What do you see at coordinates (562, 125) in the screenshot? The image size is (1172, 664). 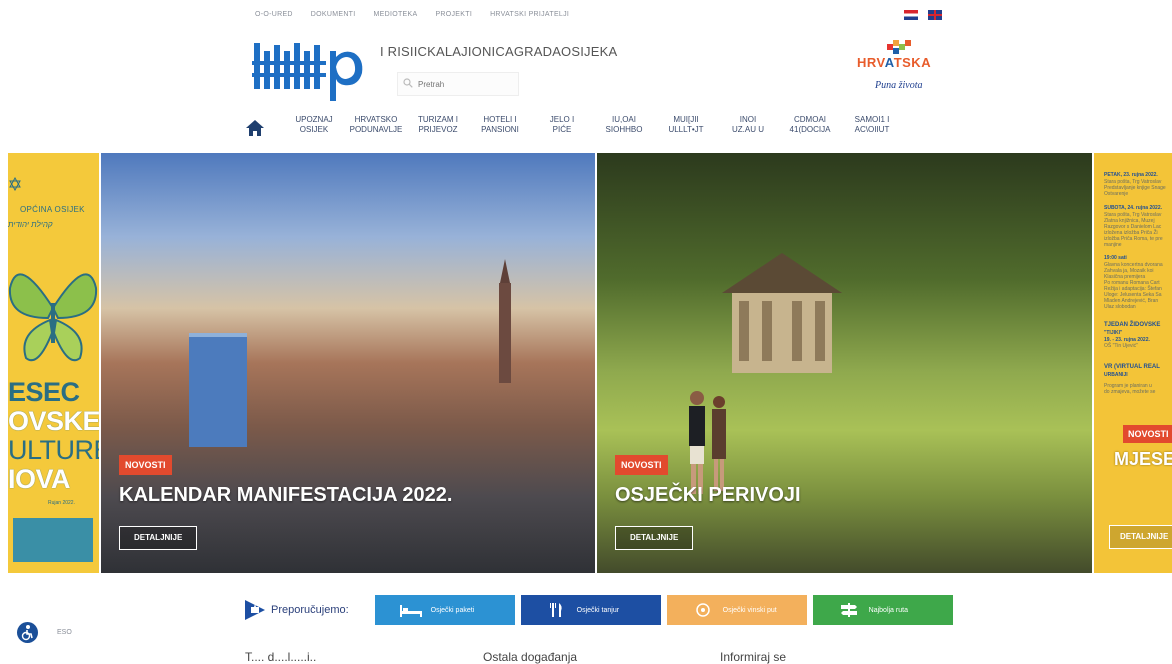 I see `nav-item-jelo: JELO I PIĆE` at bounding box center [562, 125].